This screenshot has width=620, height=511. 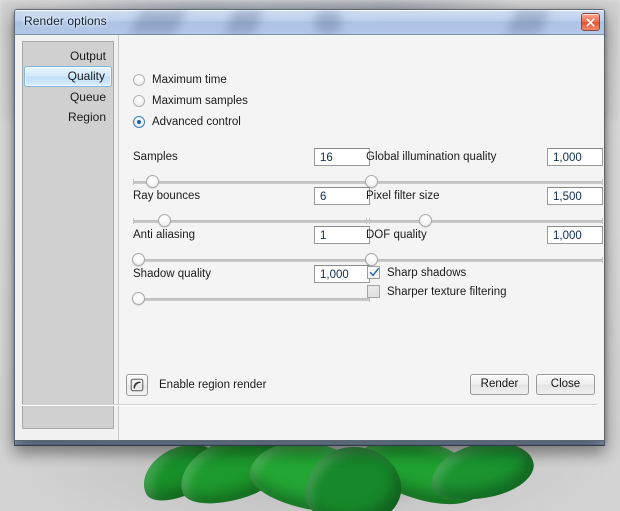 I want to click on control-label: Pixel filter size, so click(x=403, y=196).